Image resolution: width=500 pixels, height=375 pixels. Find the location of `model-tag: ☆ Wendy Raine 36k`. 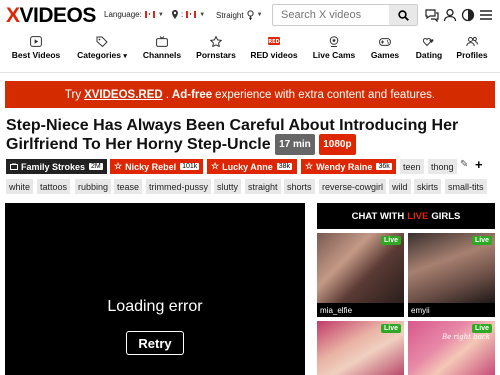

model-tag: ☆ Wendy Raine 36k is located at coordinates (348, 166).